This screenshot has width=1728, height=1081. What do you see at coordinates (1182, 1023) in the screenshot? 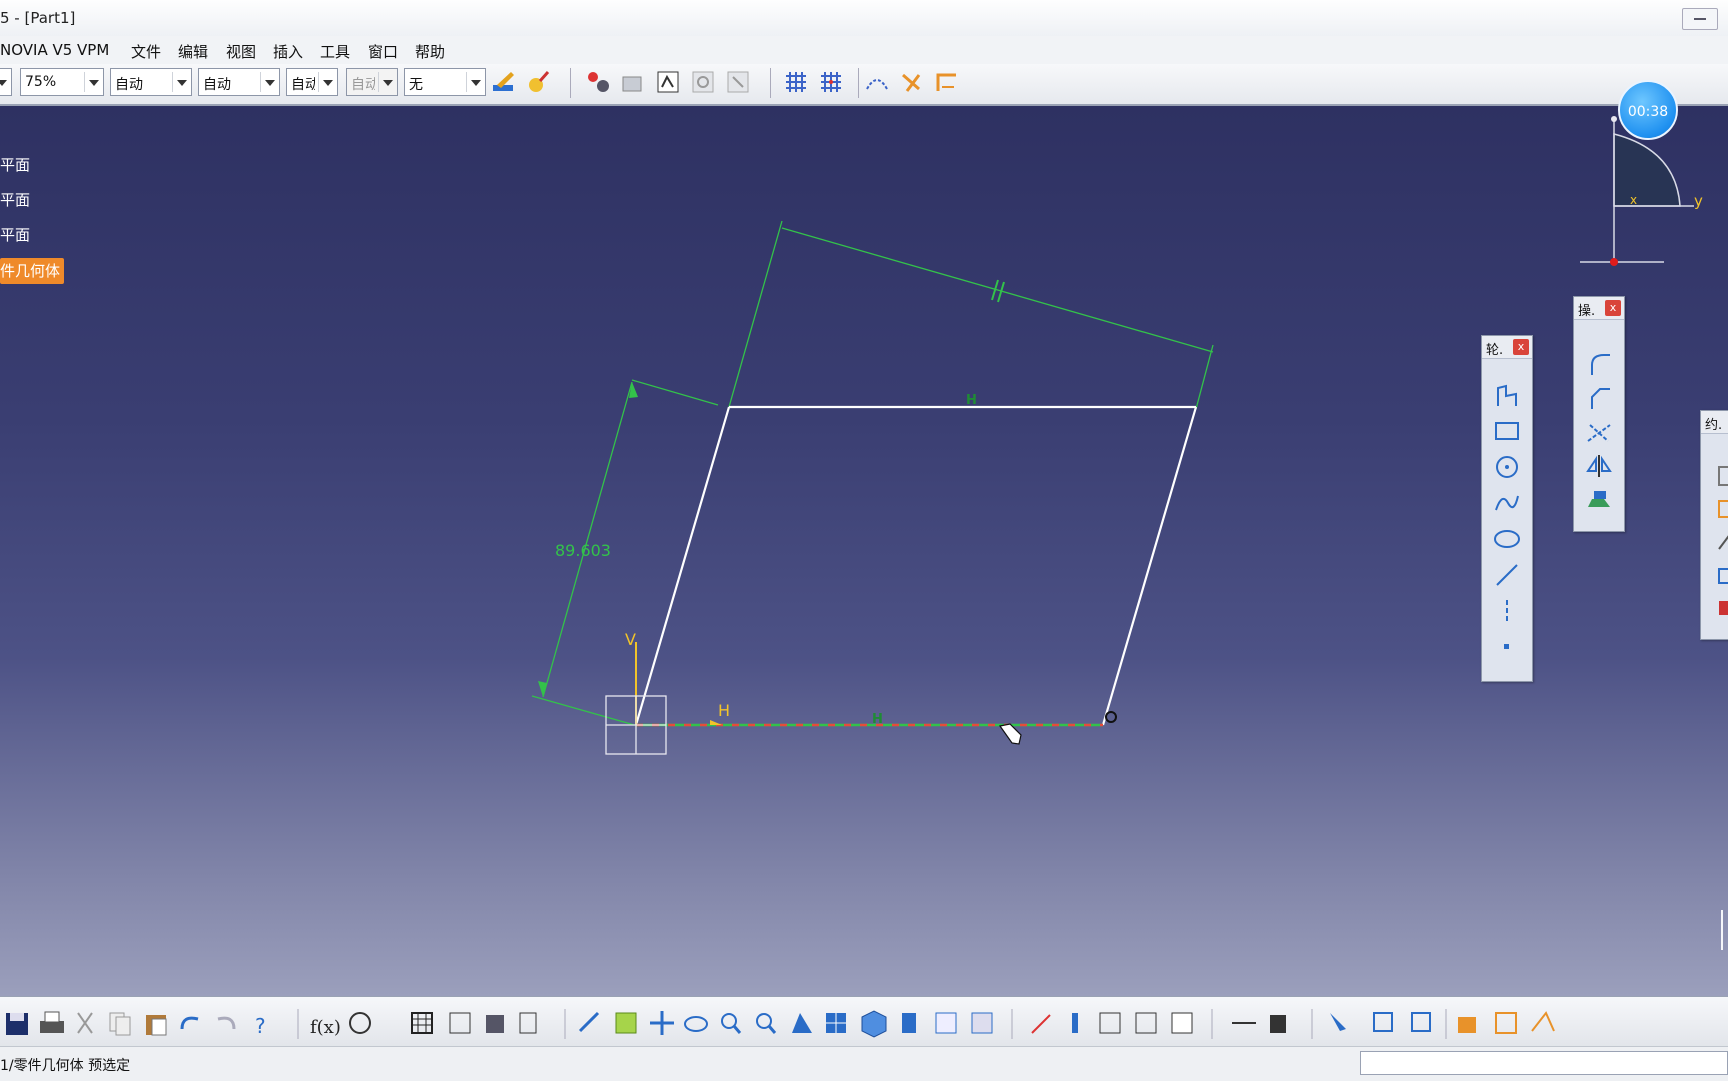
I see `image-icon` at bounding box center [1182, 1023].